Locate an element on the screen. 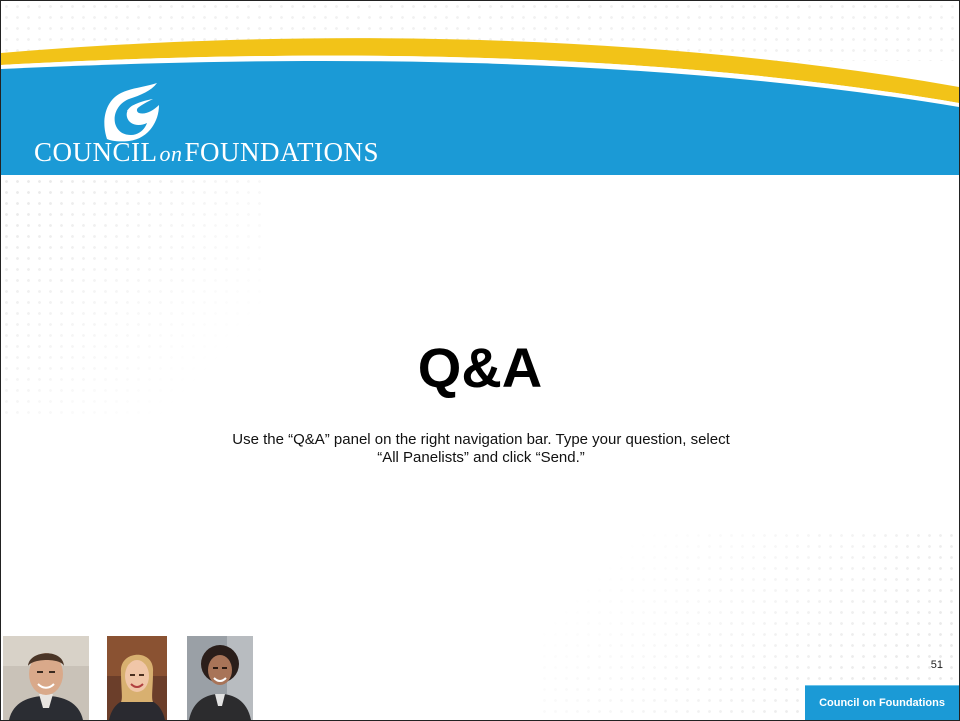 The image size is (960, 721). page-number: 51 is located at coordinates (936, 665).